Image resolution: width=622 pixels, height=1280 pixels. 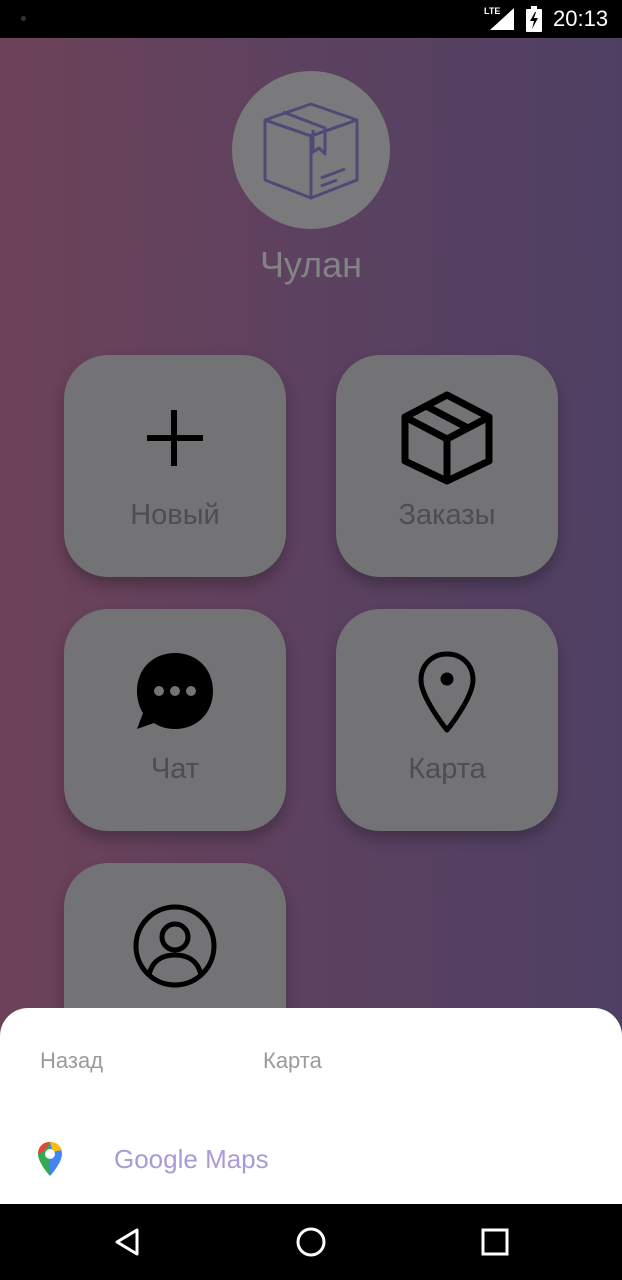 I want to click on new-order-tile: Новый, so click(x=175, y=466).